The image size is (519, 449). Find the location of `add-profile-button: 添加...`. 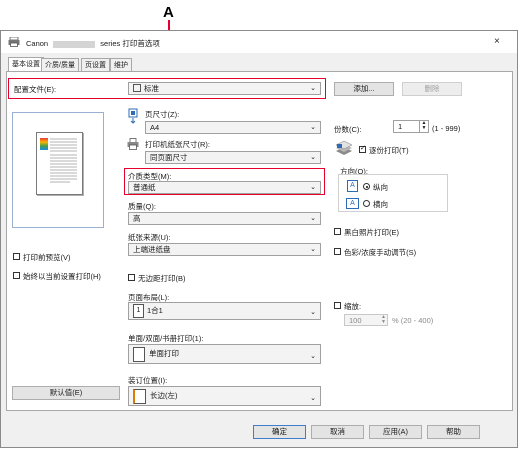

add-profile-button: 添加... is located at coordinates (364, 89).